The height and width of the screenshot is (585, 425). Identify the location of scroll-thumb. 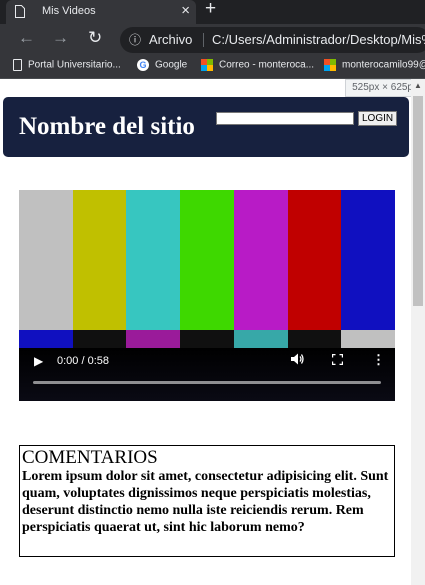
(418, 201).